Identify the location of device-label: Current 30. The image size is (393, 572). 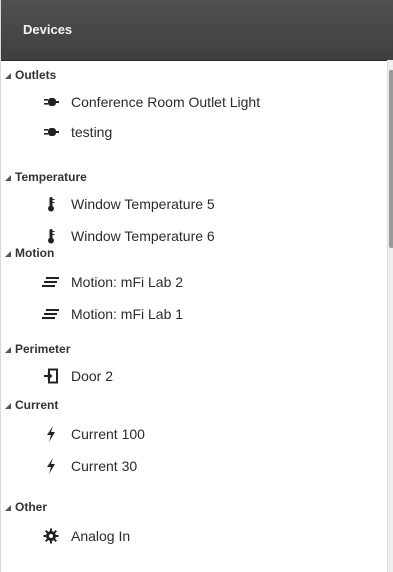
(104, 466).